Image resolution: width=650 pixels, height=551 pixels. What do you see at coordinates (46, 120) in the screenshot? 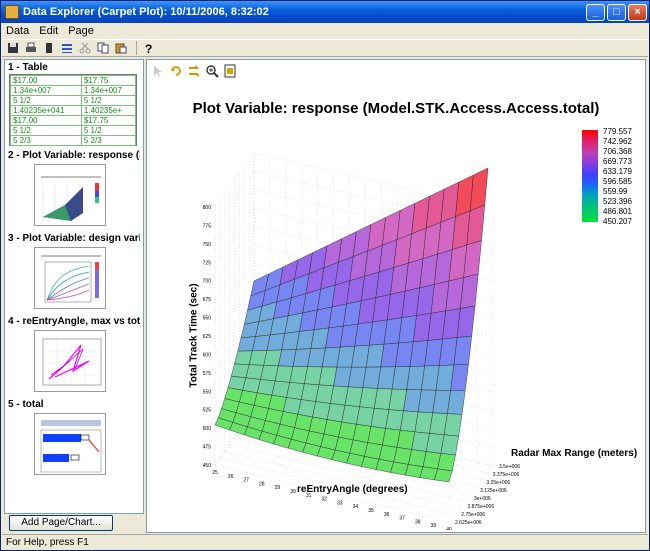
I see `table-cell: $17.00` at bounding box center [46, 120].